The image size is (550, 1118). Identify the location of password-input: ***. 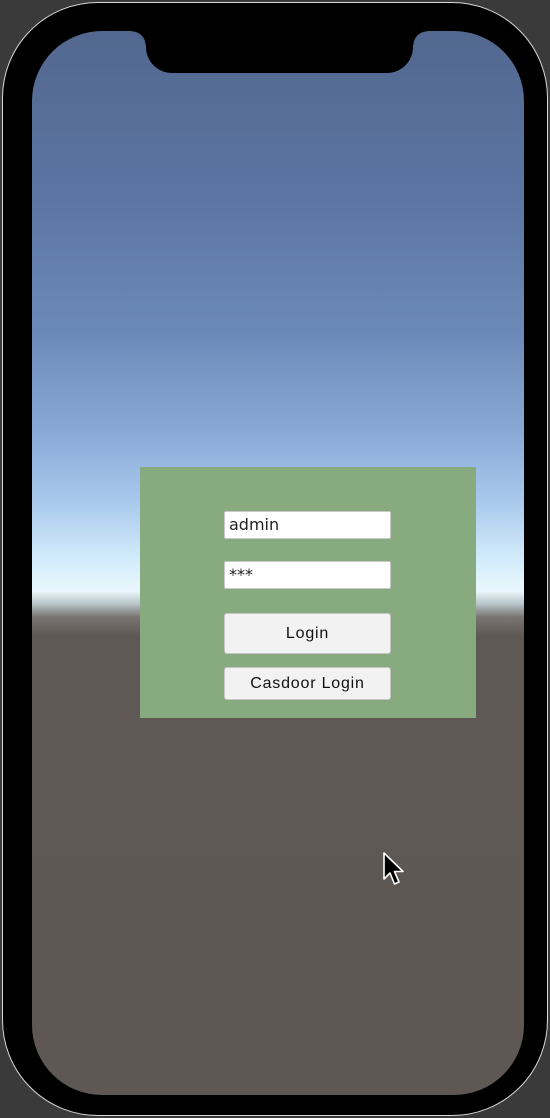
(307, 575).